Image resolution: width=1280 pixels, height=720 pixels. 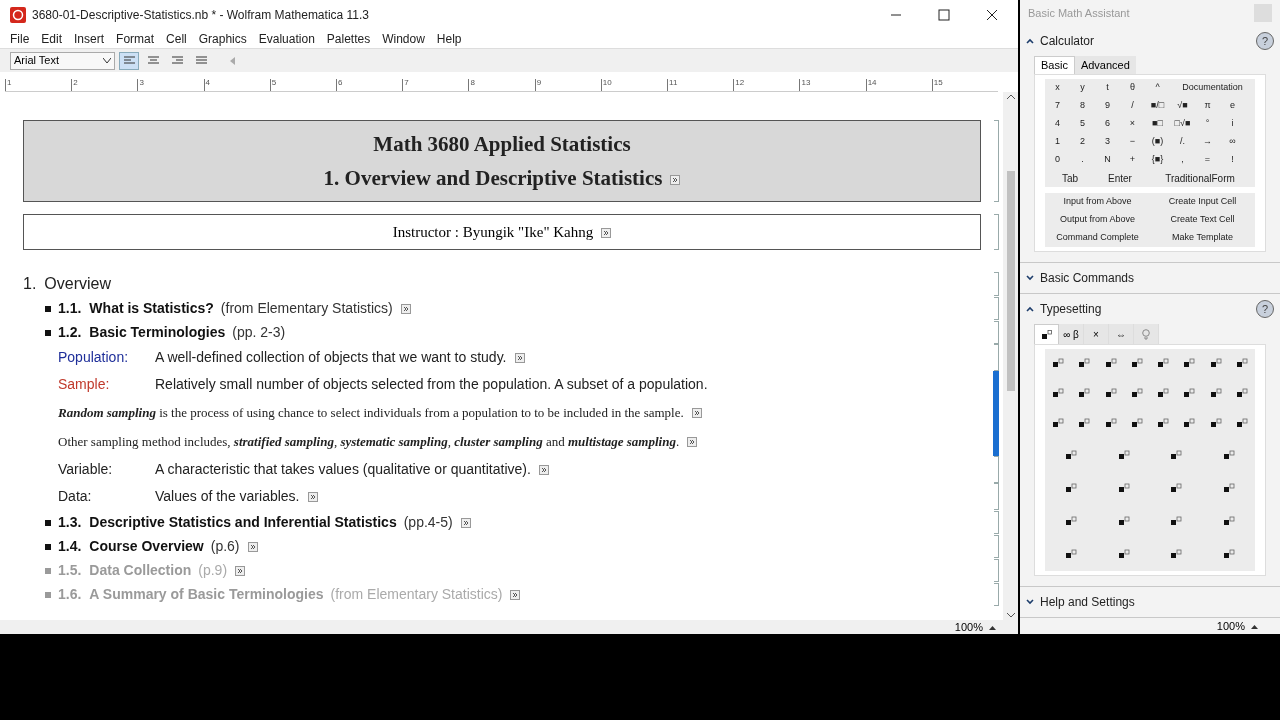 What do you see at coordinates (1182, 142) in the screenshot?
I see `calculator-key: /.` at bounding box center [1182, 142].